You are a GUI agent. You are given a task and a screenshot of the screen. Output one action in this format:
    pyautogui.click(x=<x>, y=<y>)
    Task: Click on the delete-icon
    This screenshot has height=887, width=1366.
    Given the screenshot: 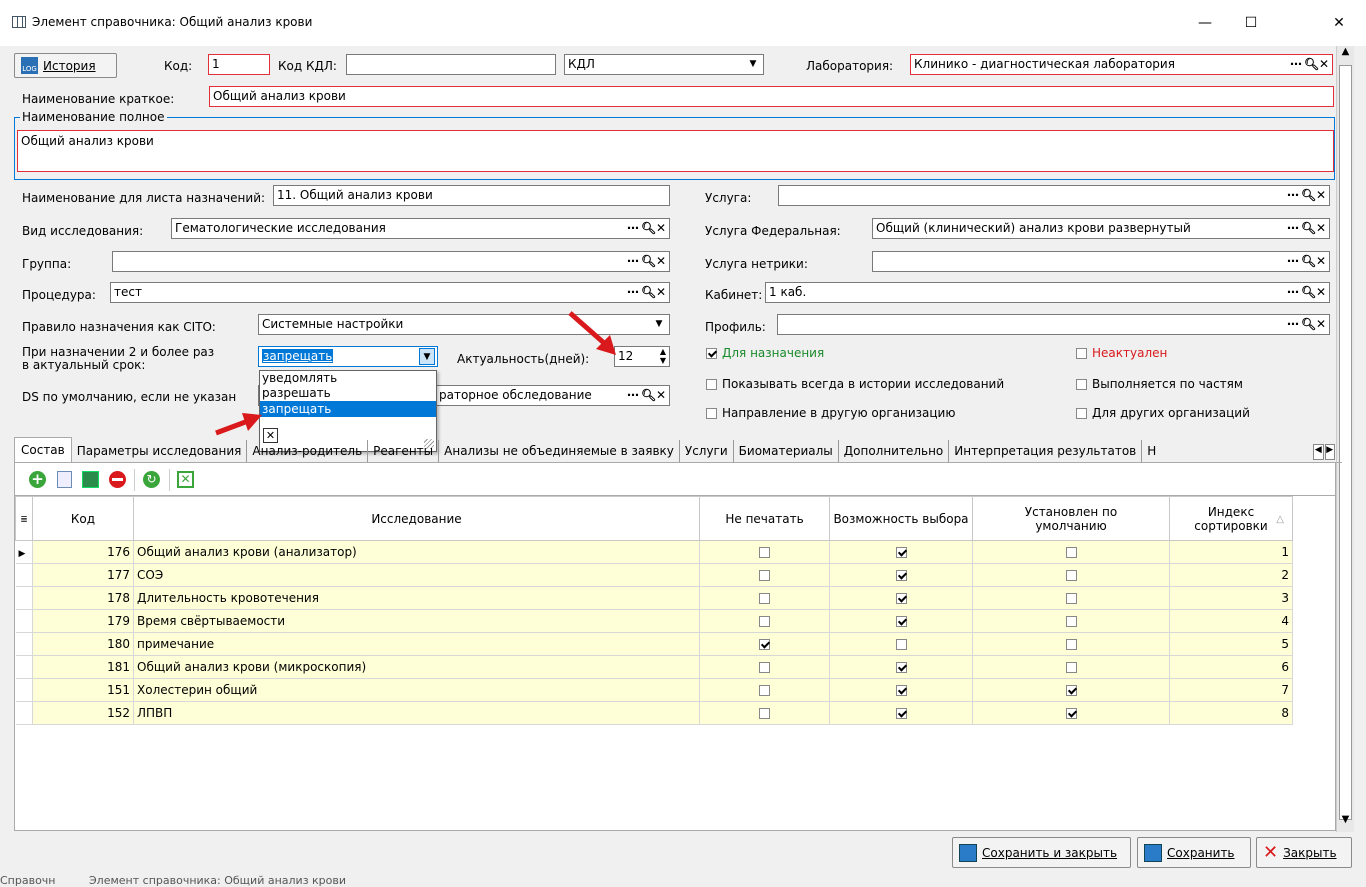 What is the action you would take?
    pyautogui.click(x=117, y=479)
    